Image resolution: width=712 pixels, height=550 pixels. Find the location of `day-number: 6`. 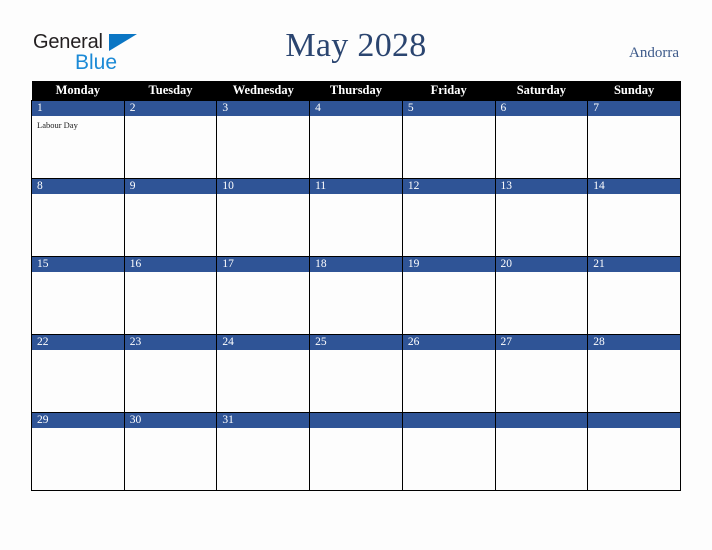

day-number: 6 is located at coordinates (541, 108).